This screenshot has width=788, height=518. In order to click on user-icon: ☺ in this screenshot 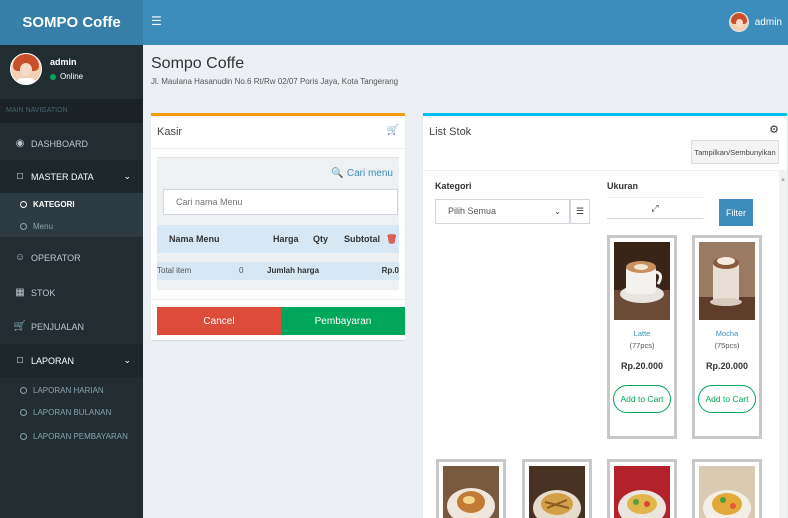, I will do `click(20, 257)`.